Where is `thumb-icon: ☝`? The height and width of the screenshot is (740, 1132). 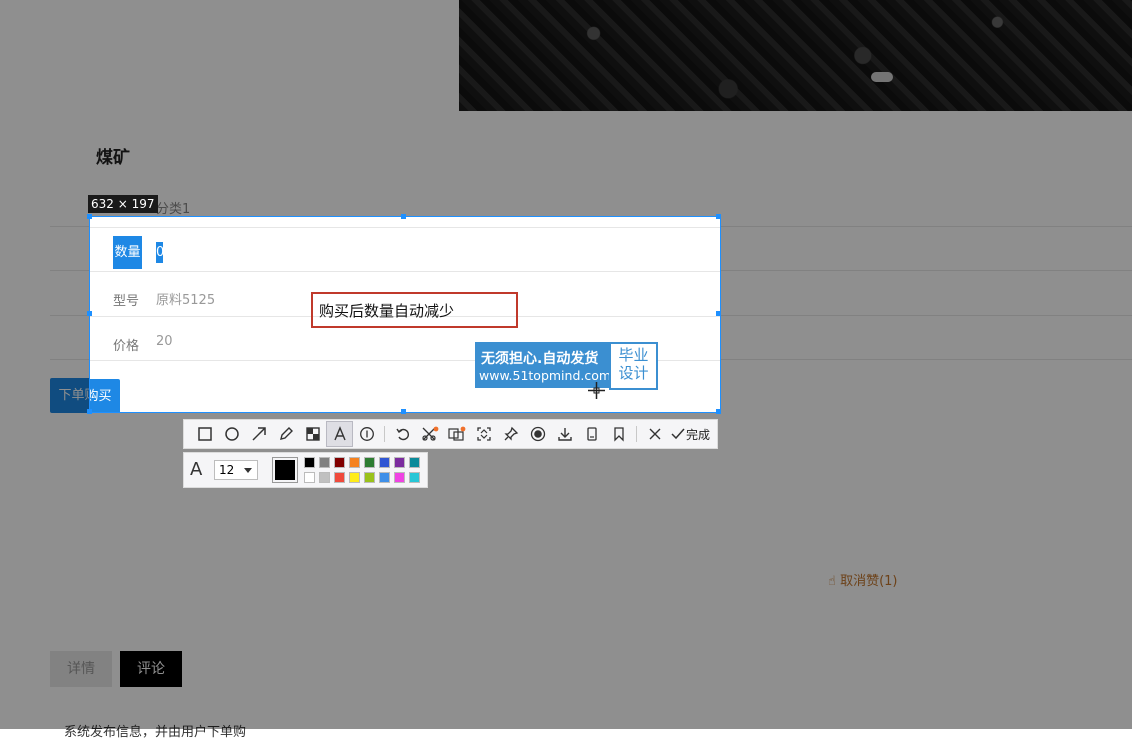
thumb-icon: ☝ is located at coordinates (832, 581).